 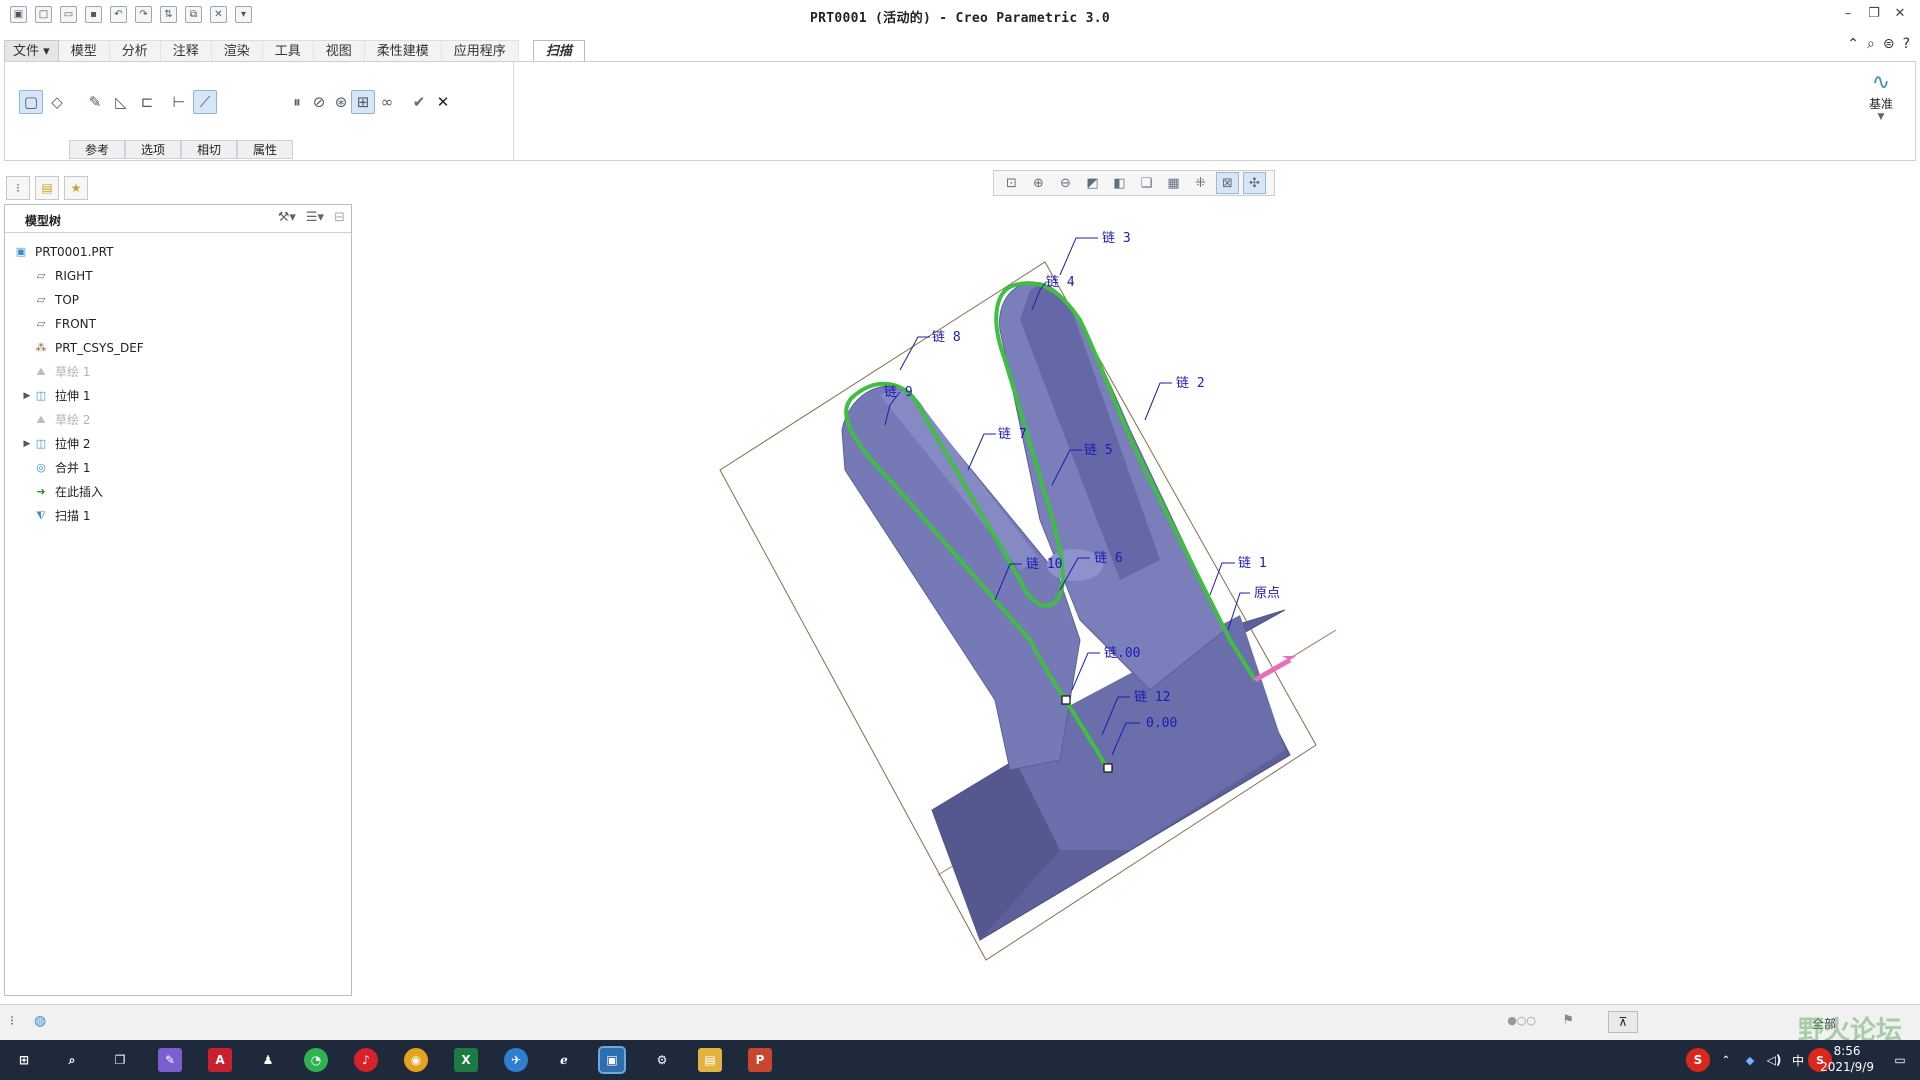 What do you see at coordinates (480, 51) in the screenshot?
I see `tab-applications: 应用程序` at bounding box center [480, 51].